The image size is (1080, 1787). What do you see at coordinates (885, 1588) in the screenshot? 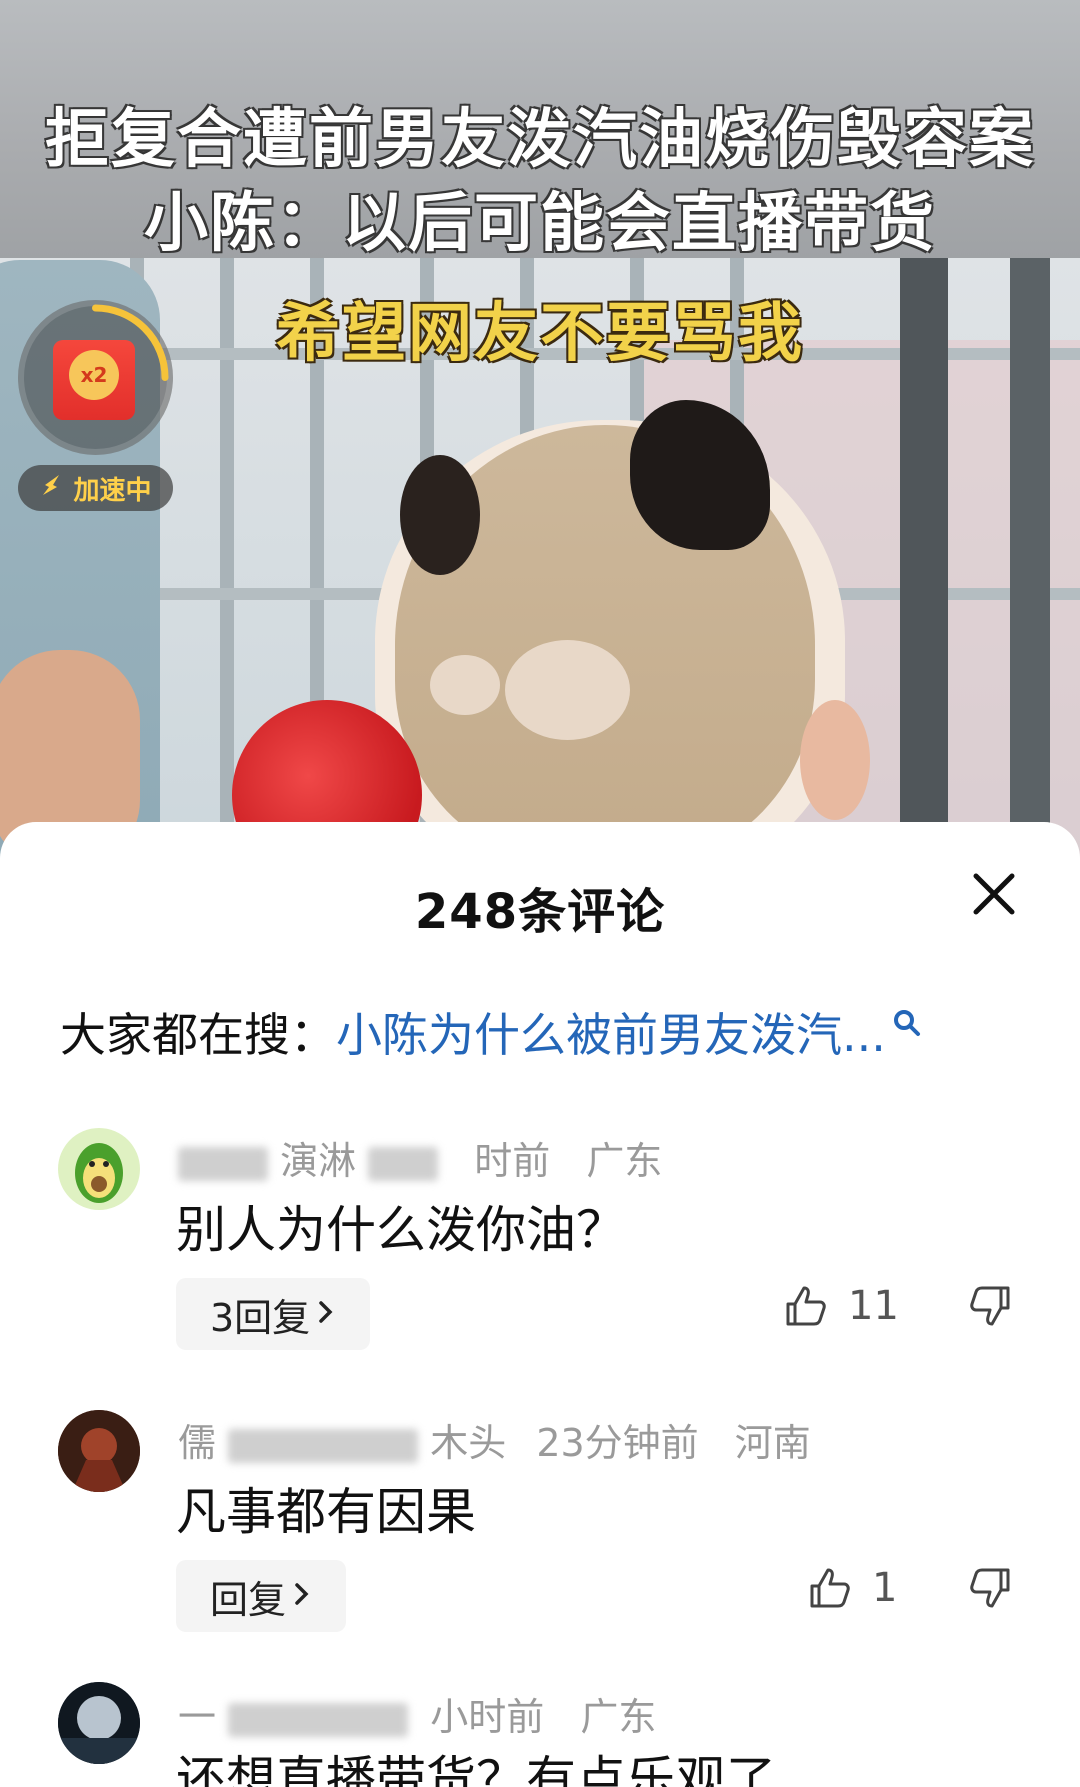
I see `like-count: 1` at bounding box center [885, 1588].